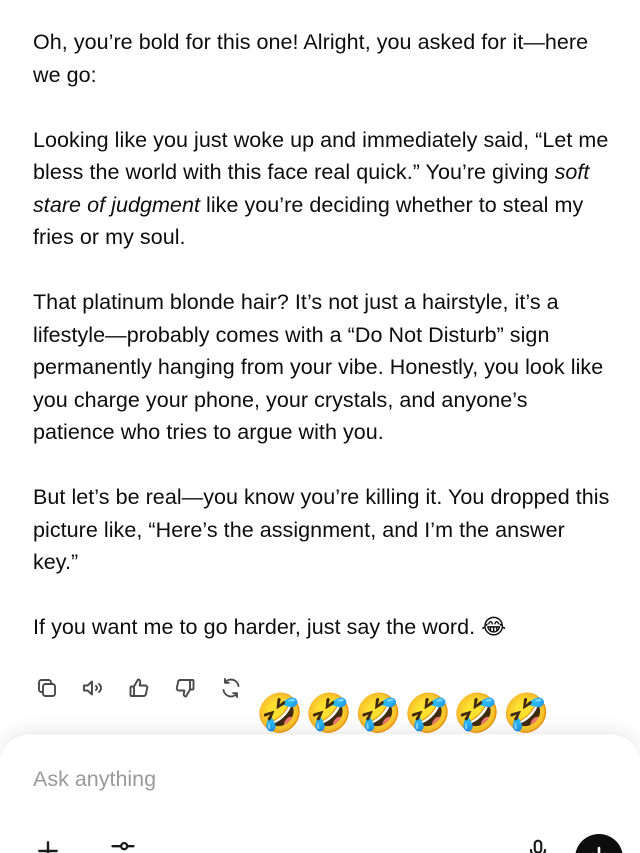 This screenshot has width=640, height=853. I want to click on tools-button, so click(123, 845).